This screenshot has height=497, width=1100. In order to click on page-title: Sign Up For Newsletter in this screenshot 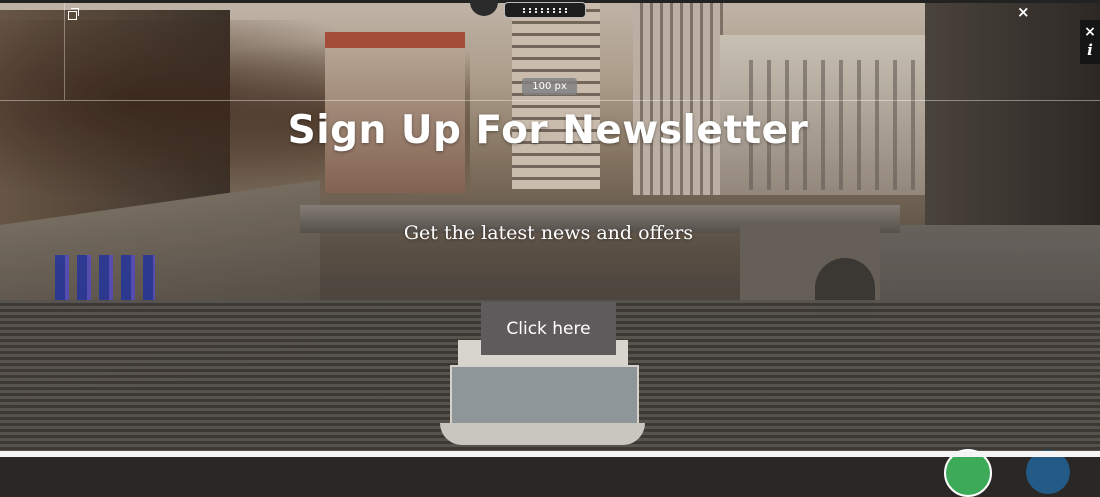, I will do `click(548, 130)`.